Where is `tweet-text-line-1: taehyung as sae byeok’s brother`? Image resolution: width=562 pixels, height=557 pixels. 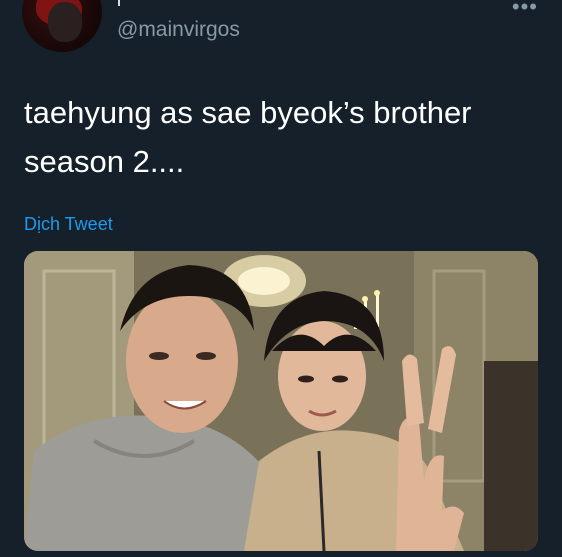 tweet-text-line-1: taehyung as sae byeok’s brother is located at coordinates (248, 112).